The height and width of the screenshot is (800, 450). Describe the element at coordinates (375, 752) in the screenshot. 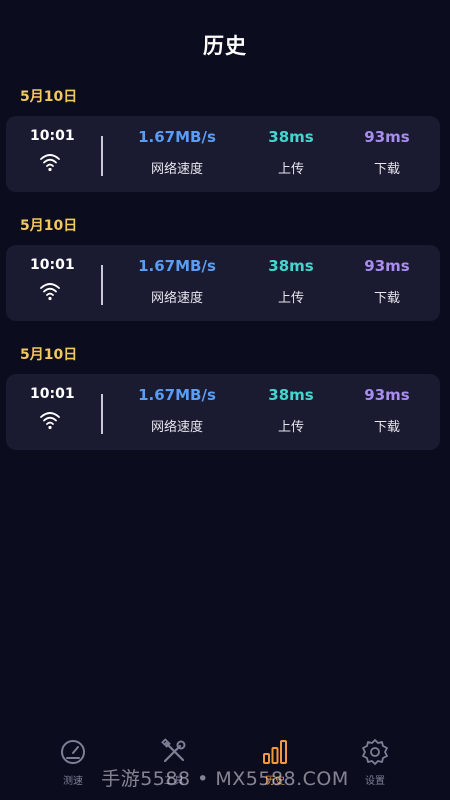

I see `gear-icon` at that location.